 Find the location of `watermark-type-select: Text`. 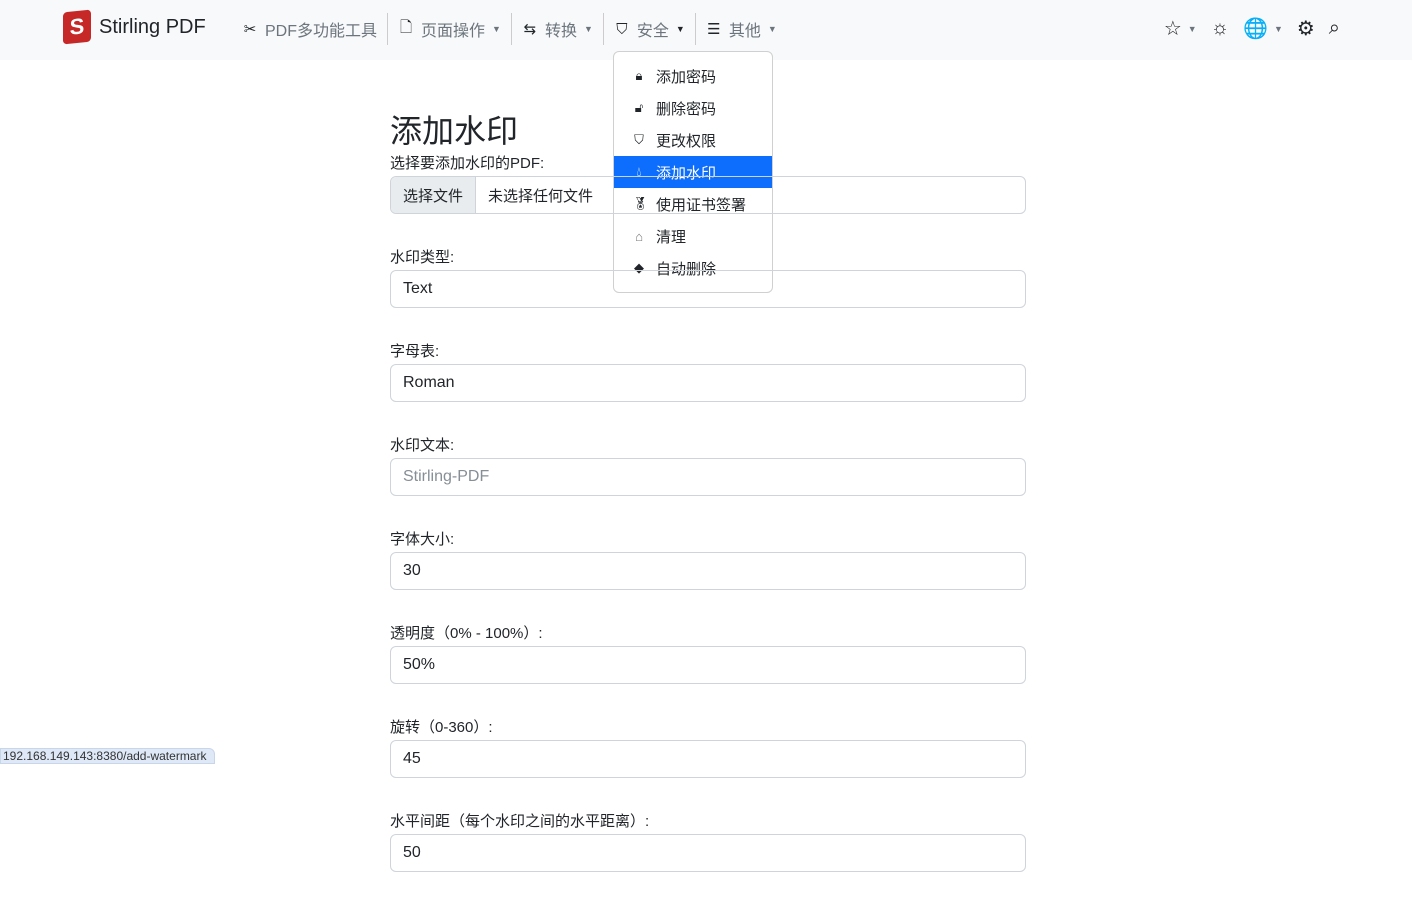

watermark-type-select: Text is located at coordinates (708, 289).